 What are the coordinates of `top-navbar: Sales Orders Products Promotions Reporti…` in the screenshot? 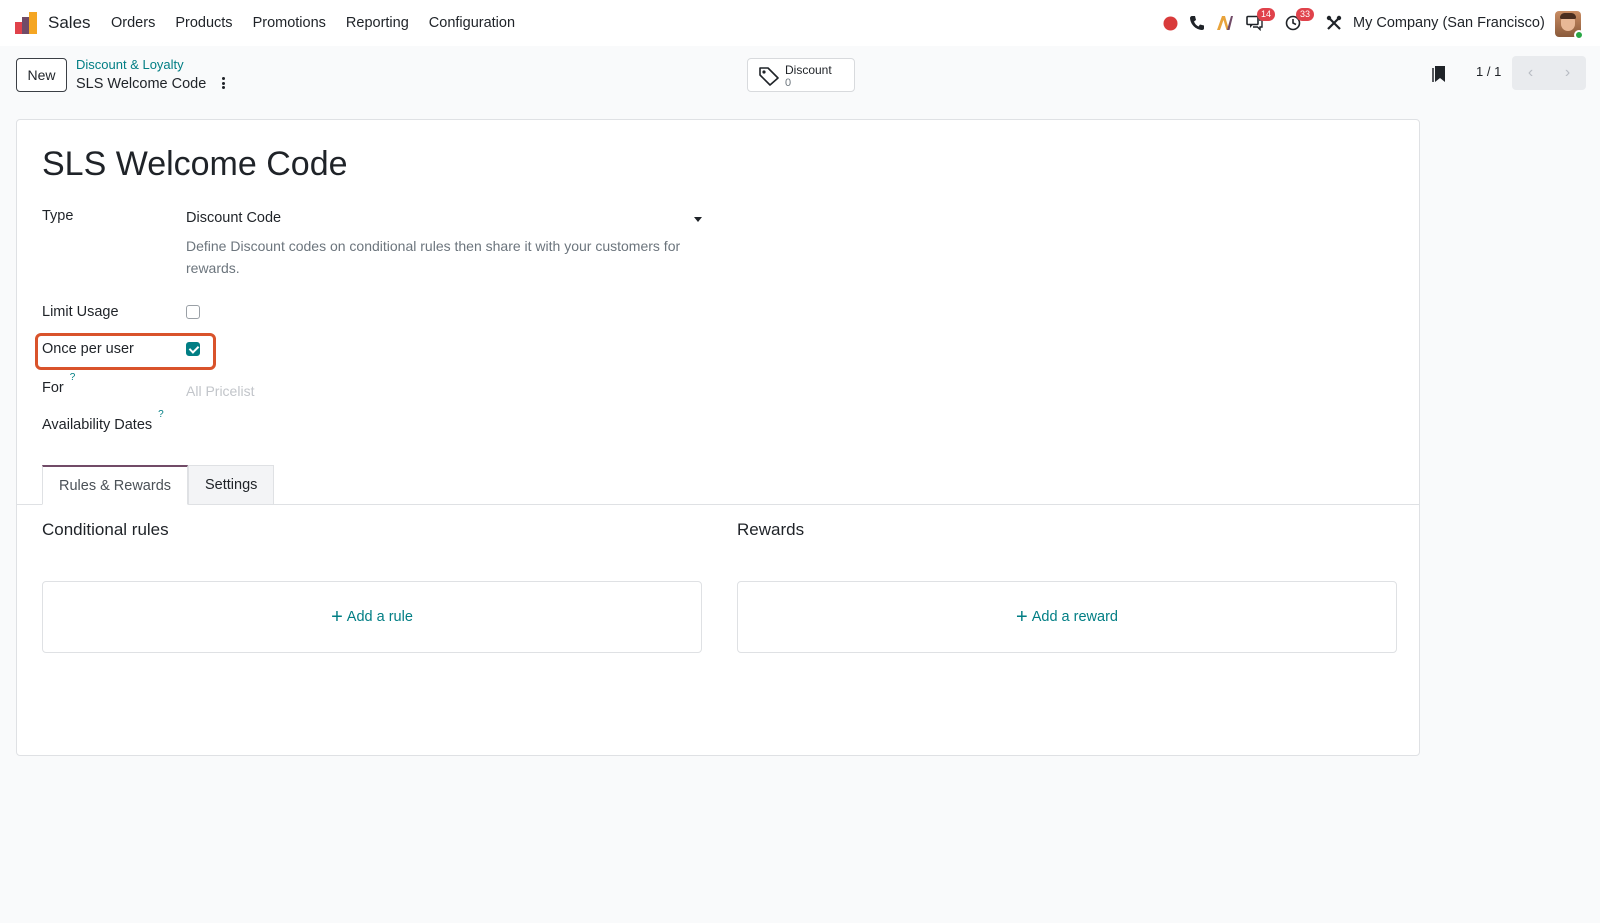 It's located at (800, 23).